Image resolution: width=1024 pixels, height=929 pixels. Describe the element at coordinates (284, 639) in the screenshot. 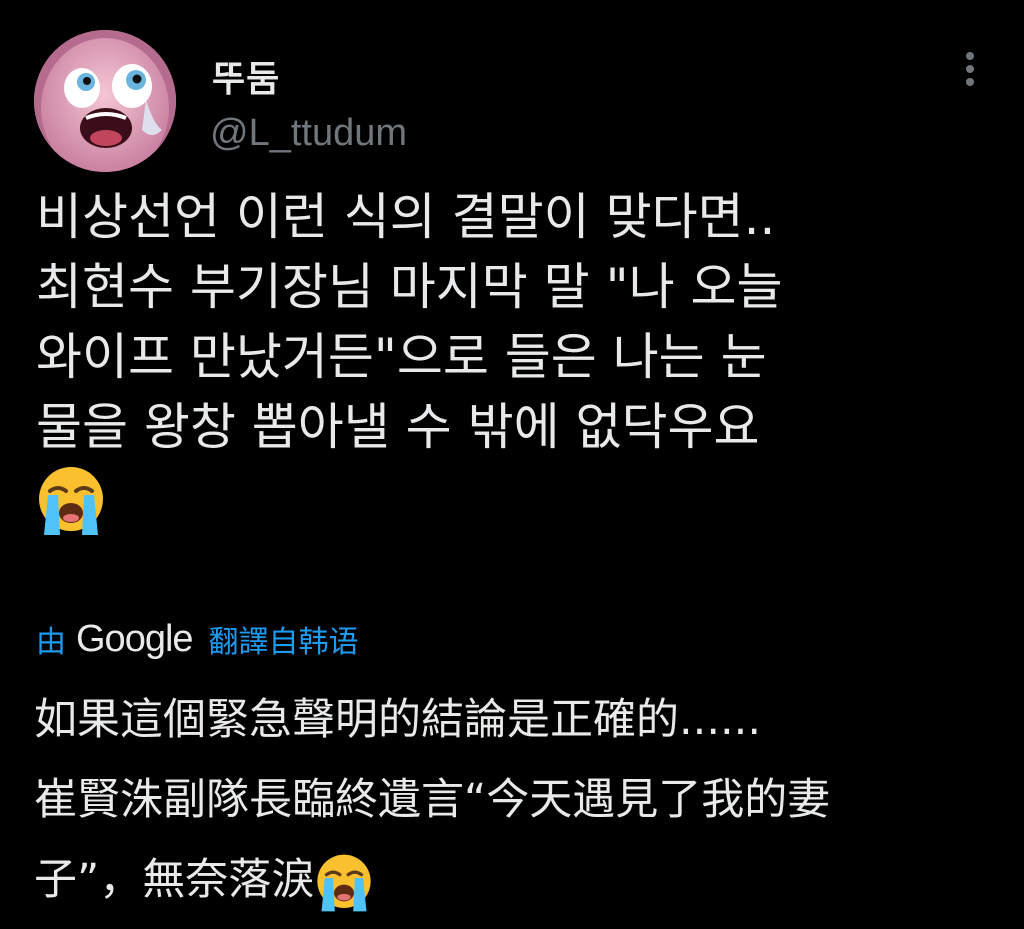

I see `translated-from-link: 翻譯自韩语` at that location.